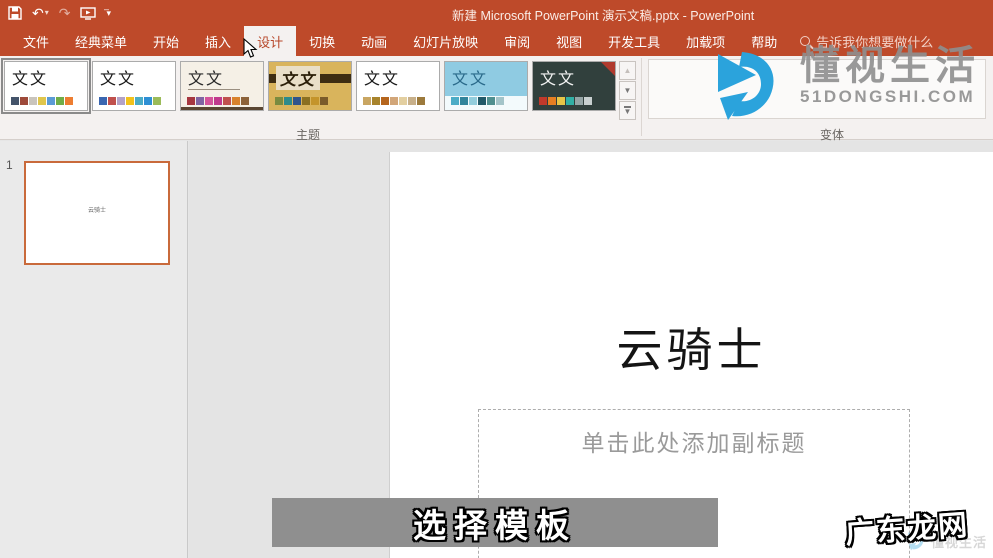 The width and height of the screenshot is (993, 558). Describe the element at coordinates (322, 41) in the screenshot. I see `tab-5: 切换` at that location.